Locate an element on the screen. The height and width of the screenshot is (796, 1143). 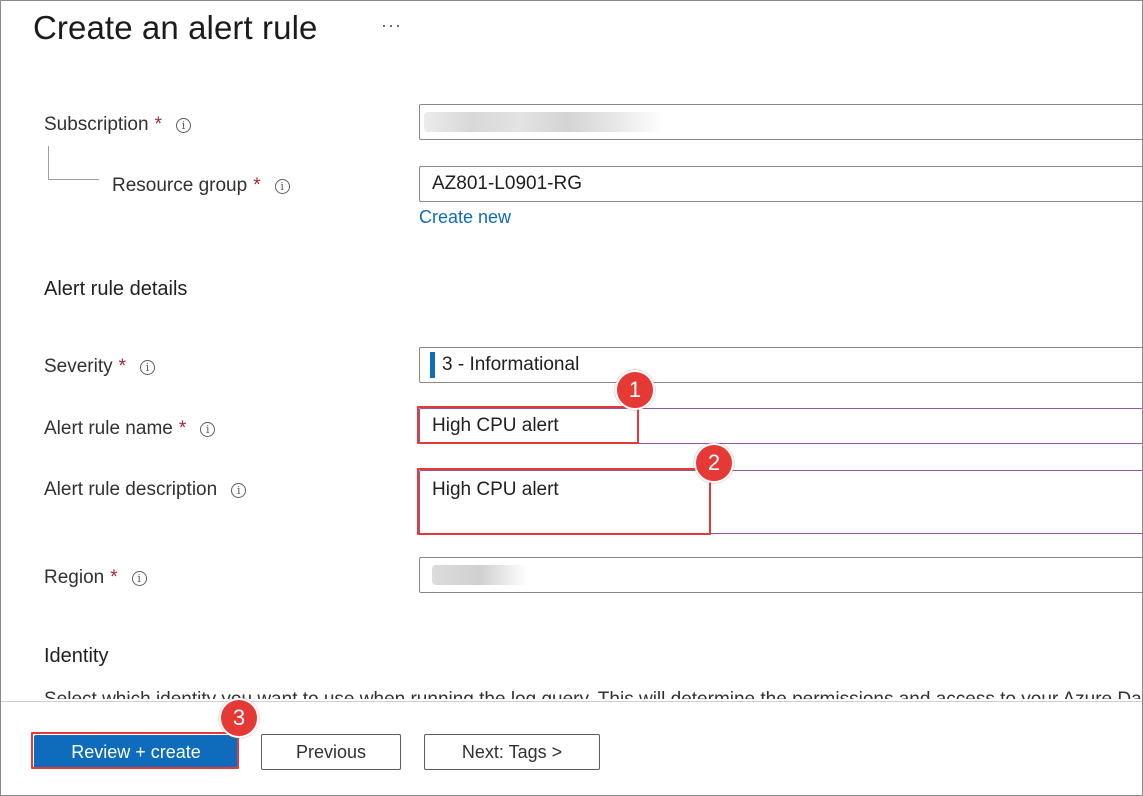
tree-connector is located at coordinates (73, 163).